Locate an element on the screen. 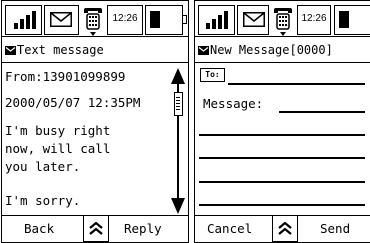  scroll-thumb is located at coordinates (178, 104).